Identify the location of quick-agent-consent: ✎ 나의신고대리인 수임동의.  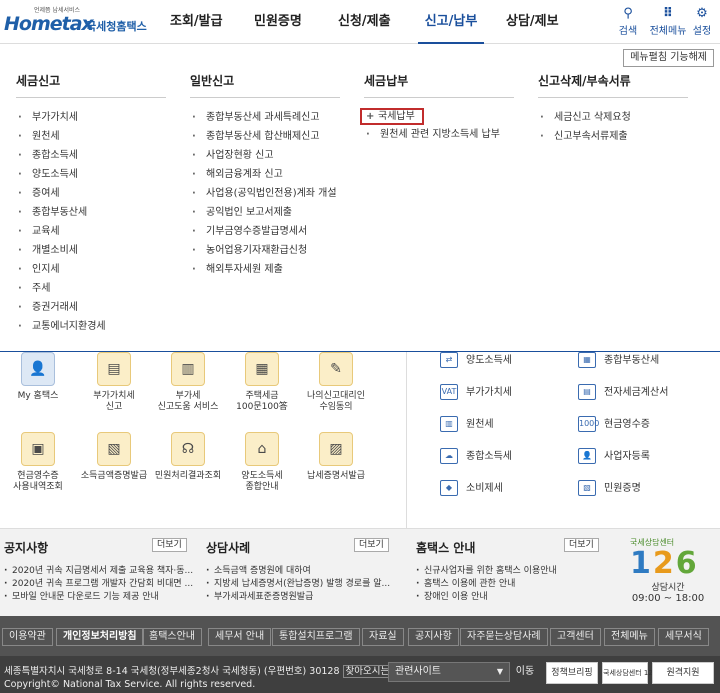
(336, 382).